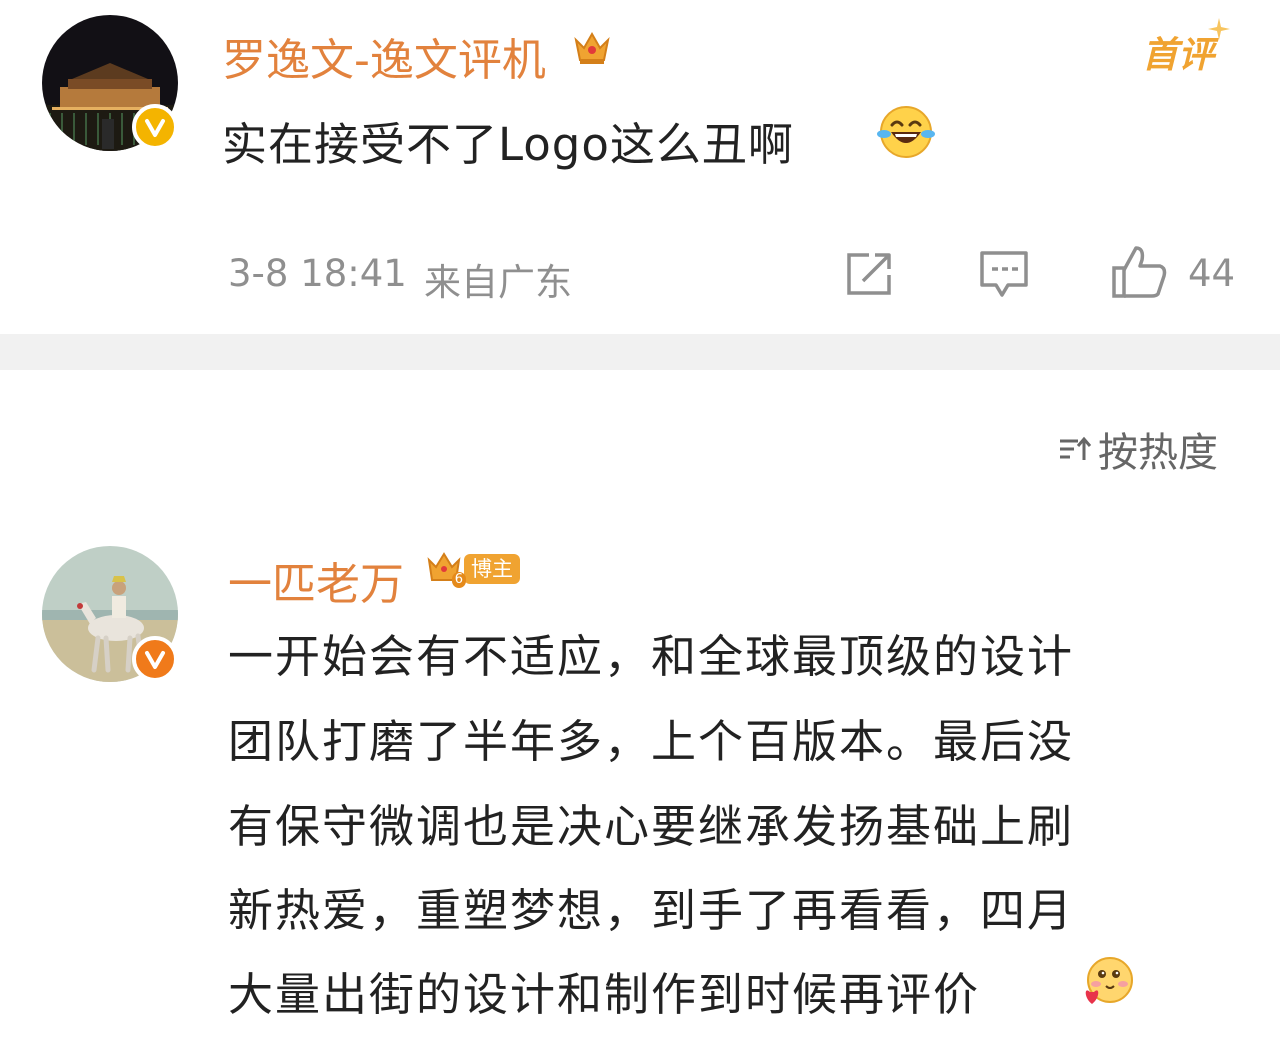 This screenshot has width=1280, height=1038. Describe the element at coordinates (640, 352) in the screenshot. I see `section-divider` at that location.